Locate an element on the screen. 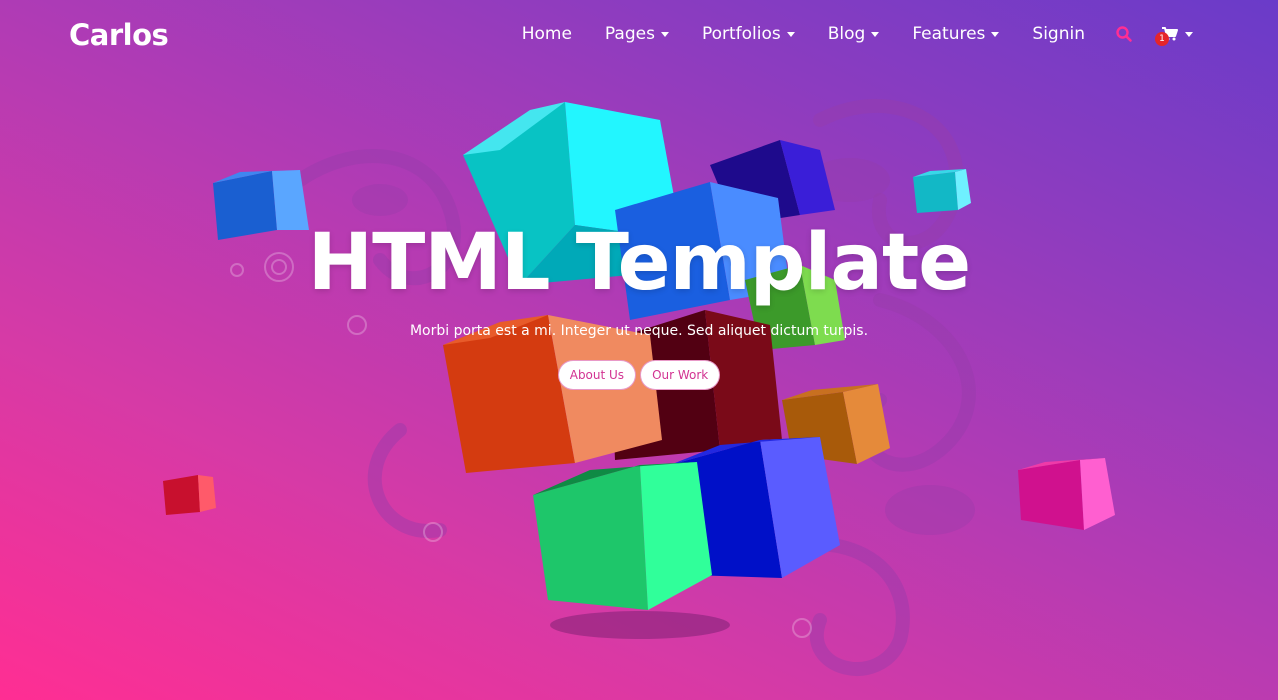 This screenshot has width=1278, height=700. nav-item-home: Home is located at coordinates (547, 34).